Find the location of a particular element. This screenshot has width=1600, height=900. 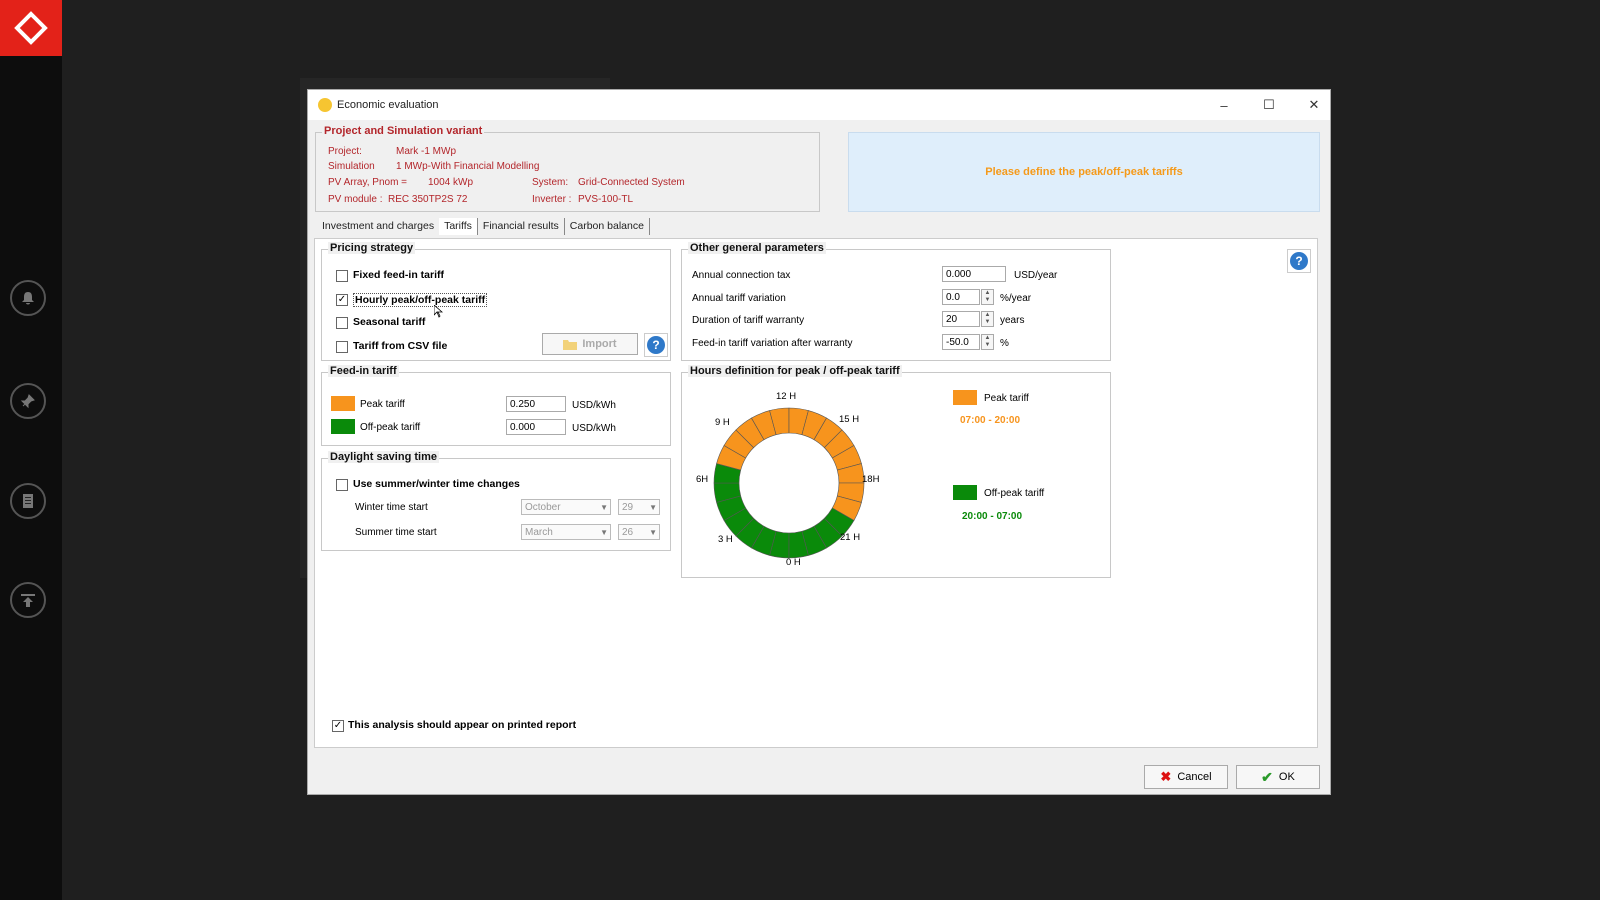

winter-month-select: October ▼ is located at coordinates (566, 507).